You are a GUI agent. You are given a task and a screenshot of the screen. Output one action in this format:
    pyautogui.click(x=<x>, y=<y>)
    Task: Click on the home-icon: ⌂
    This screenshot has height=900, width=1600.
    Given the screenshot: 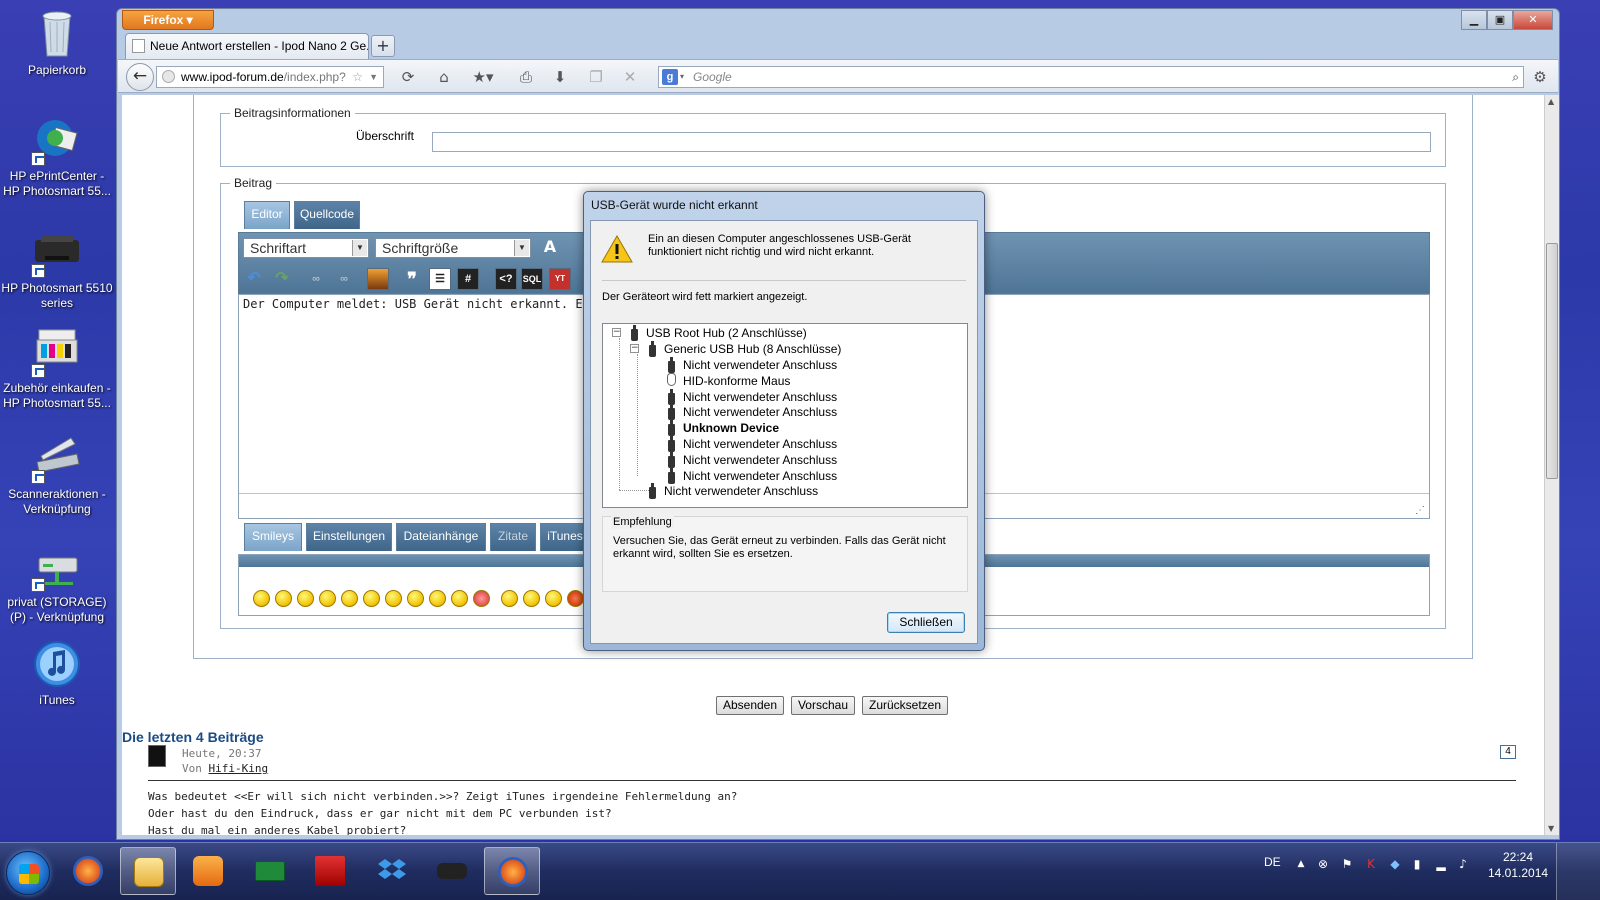 What is the action you would take?
    pyautogui.click(x=444, y=78)
    